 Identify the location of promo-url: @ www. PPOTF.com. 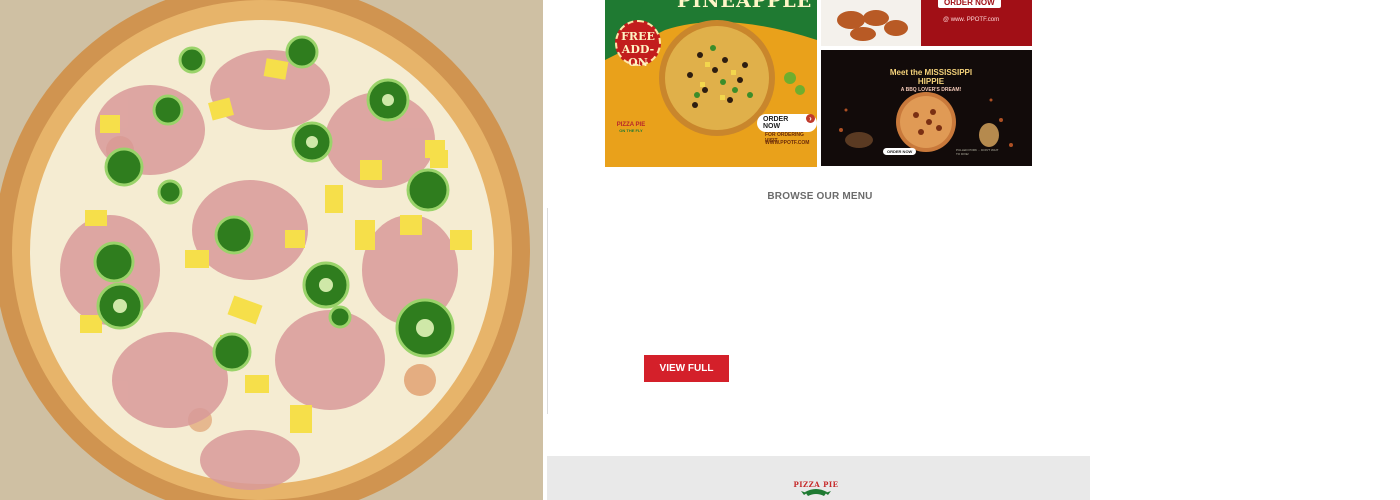
(971, 20).